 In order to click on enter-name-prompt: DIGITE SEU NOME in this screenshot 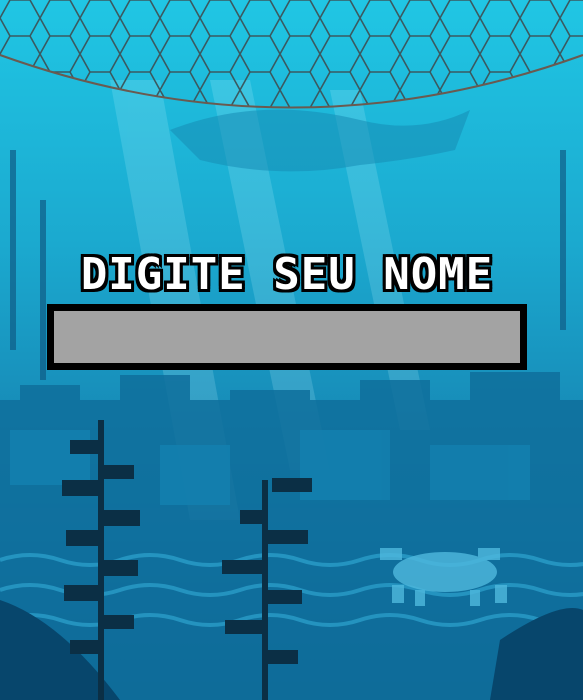, I will do `click(287, 274)`.